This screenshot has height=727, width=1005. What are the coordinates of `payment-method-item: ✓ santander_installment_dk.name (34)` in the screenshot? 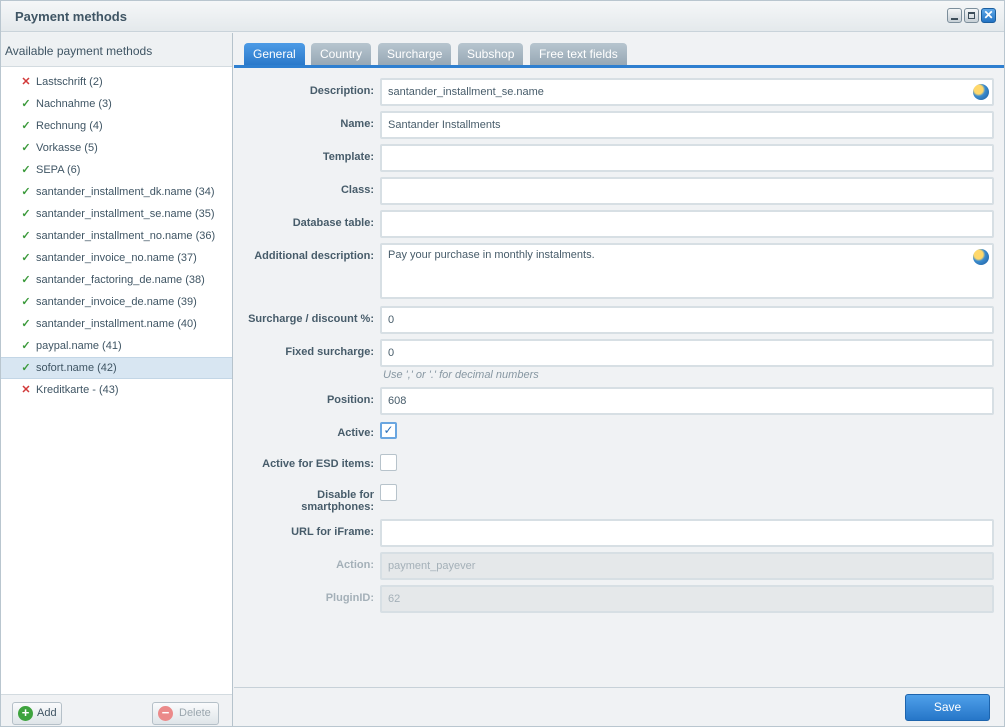 It's located at (116, 192).